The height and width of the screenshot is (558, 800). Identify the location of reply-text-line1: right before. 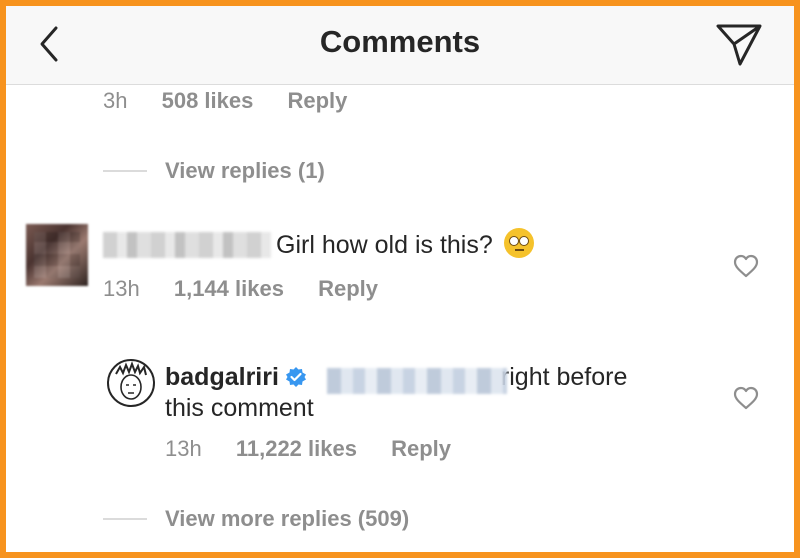
(564, 377).